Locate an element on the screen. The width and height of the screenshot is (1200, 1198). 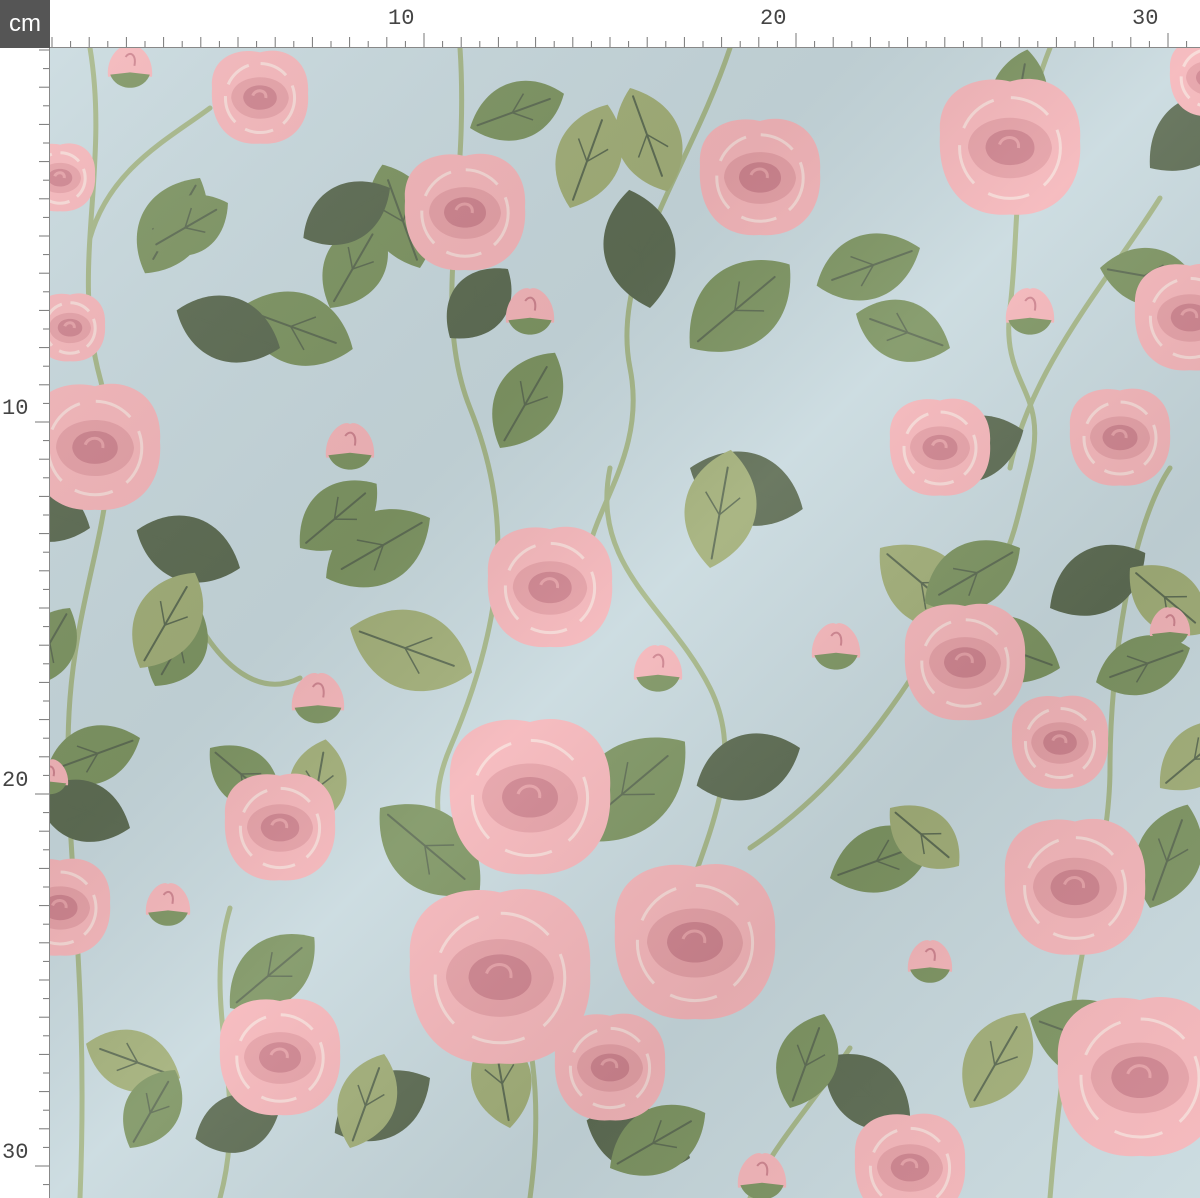
left-ruler: 10 20 30 is located at coordinates (25, 623).